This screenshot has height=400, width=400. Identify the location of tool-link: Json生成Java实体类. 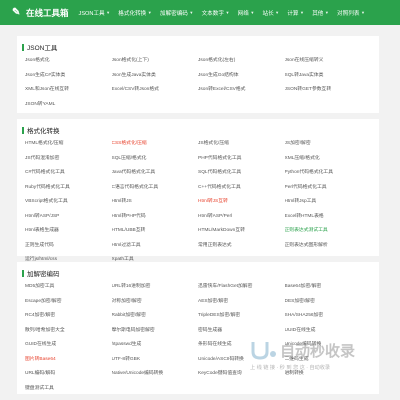
(155, 76).